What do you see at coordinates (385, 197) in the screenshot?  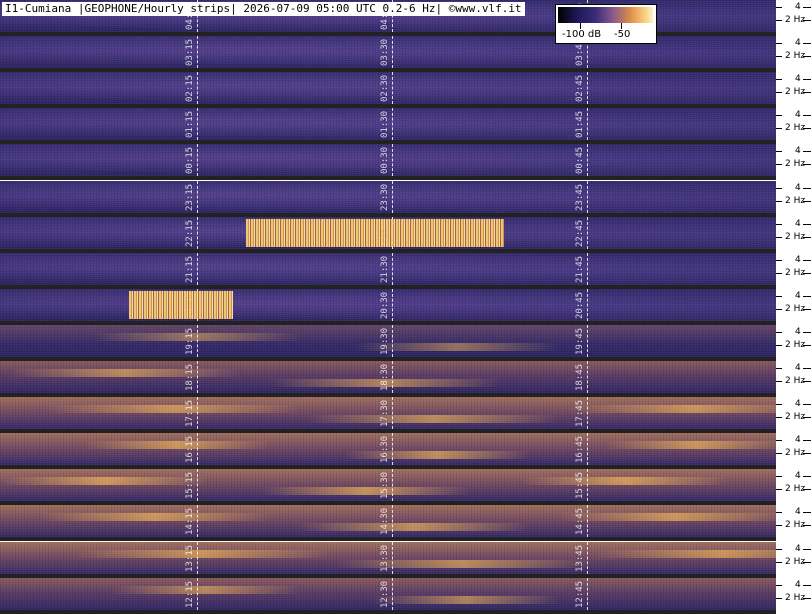 I see `time-mark-label: 23:30` at bounding box center [385, 197].